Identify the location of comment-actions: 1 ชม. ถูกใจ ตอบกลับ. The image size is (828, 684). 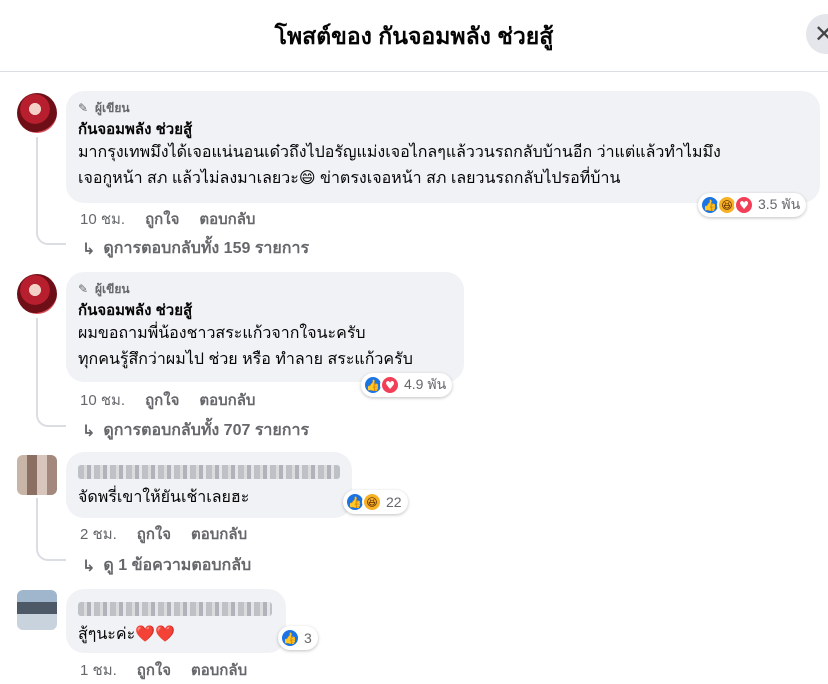
(163, 670).